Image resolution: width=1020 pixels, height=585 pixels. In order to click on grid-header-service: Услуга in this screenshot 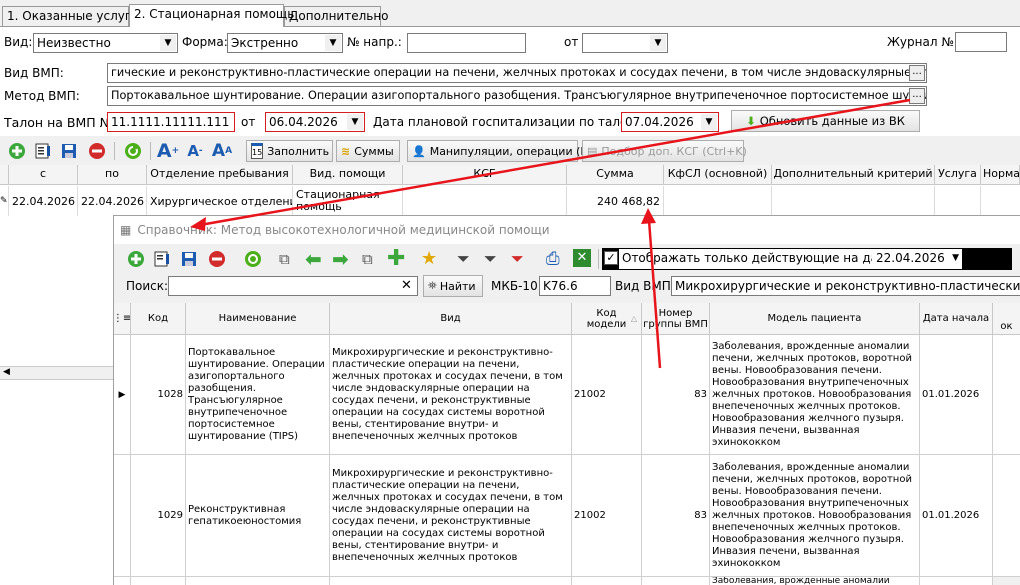, I will do `click(958, 175)`.